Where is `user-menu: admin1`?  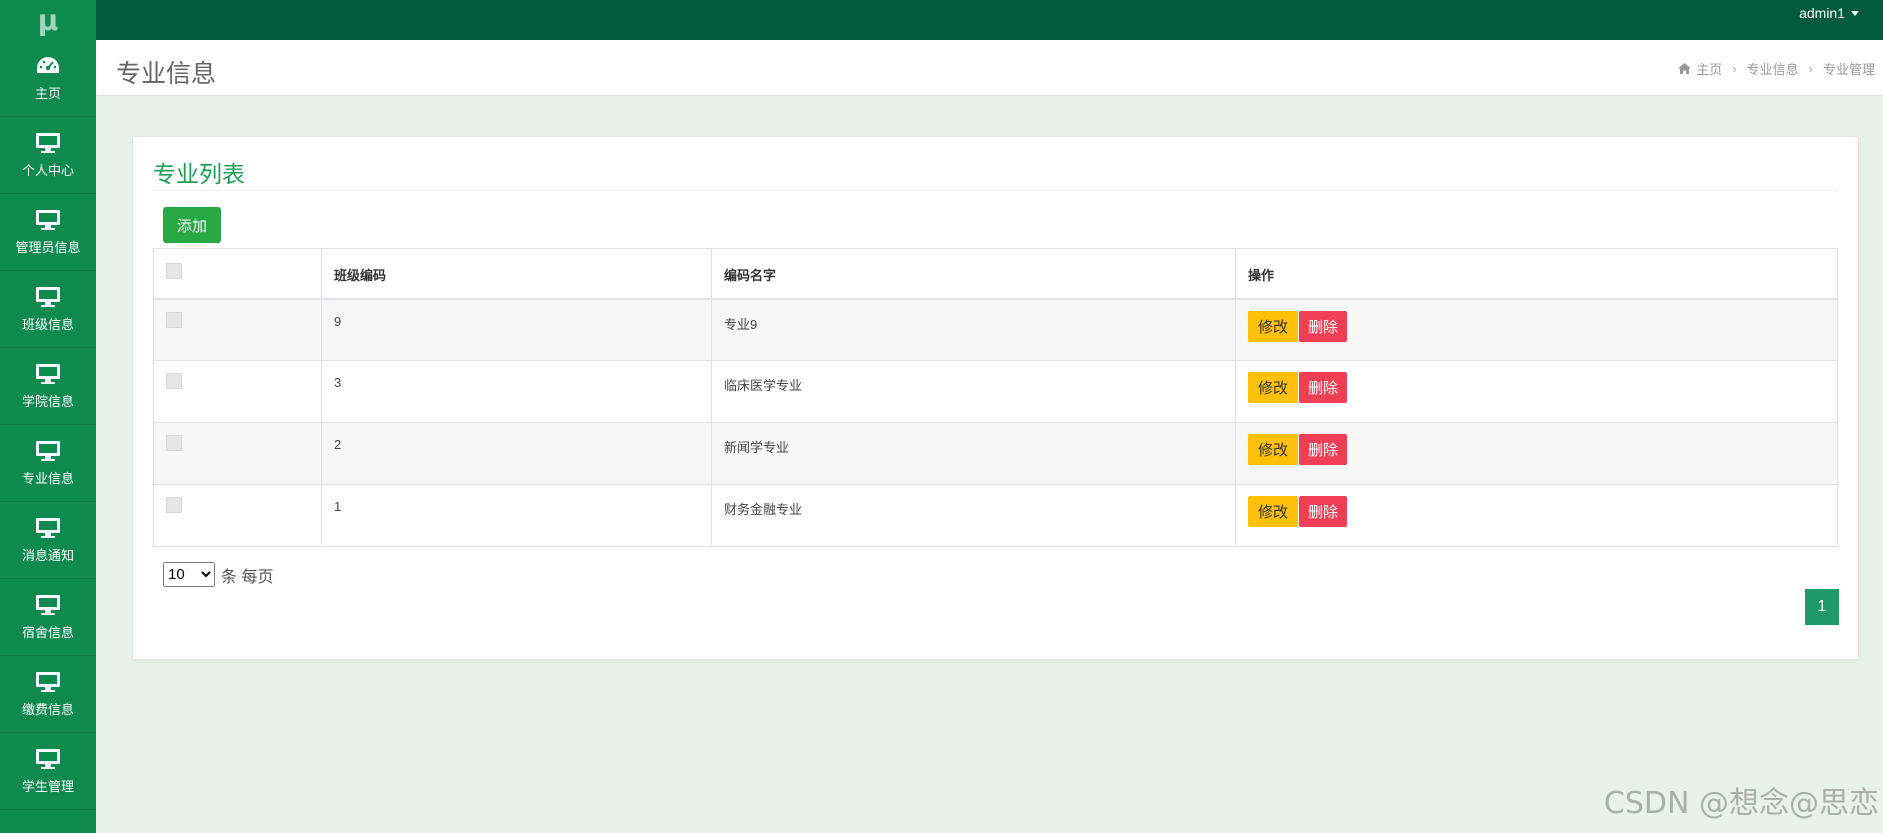
user-menu: admin1 is located at coordinates (1829, 13).